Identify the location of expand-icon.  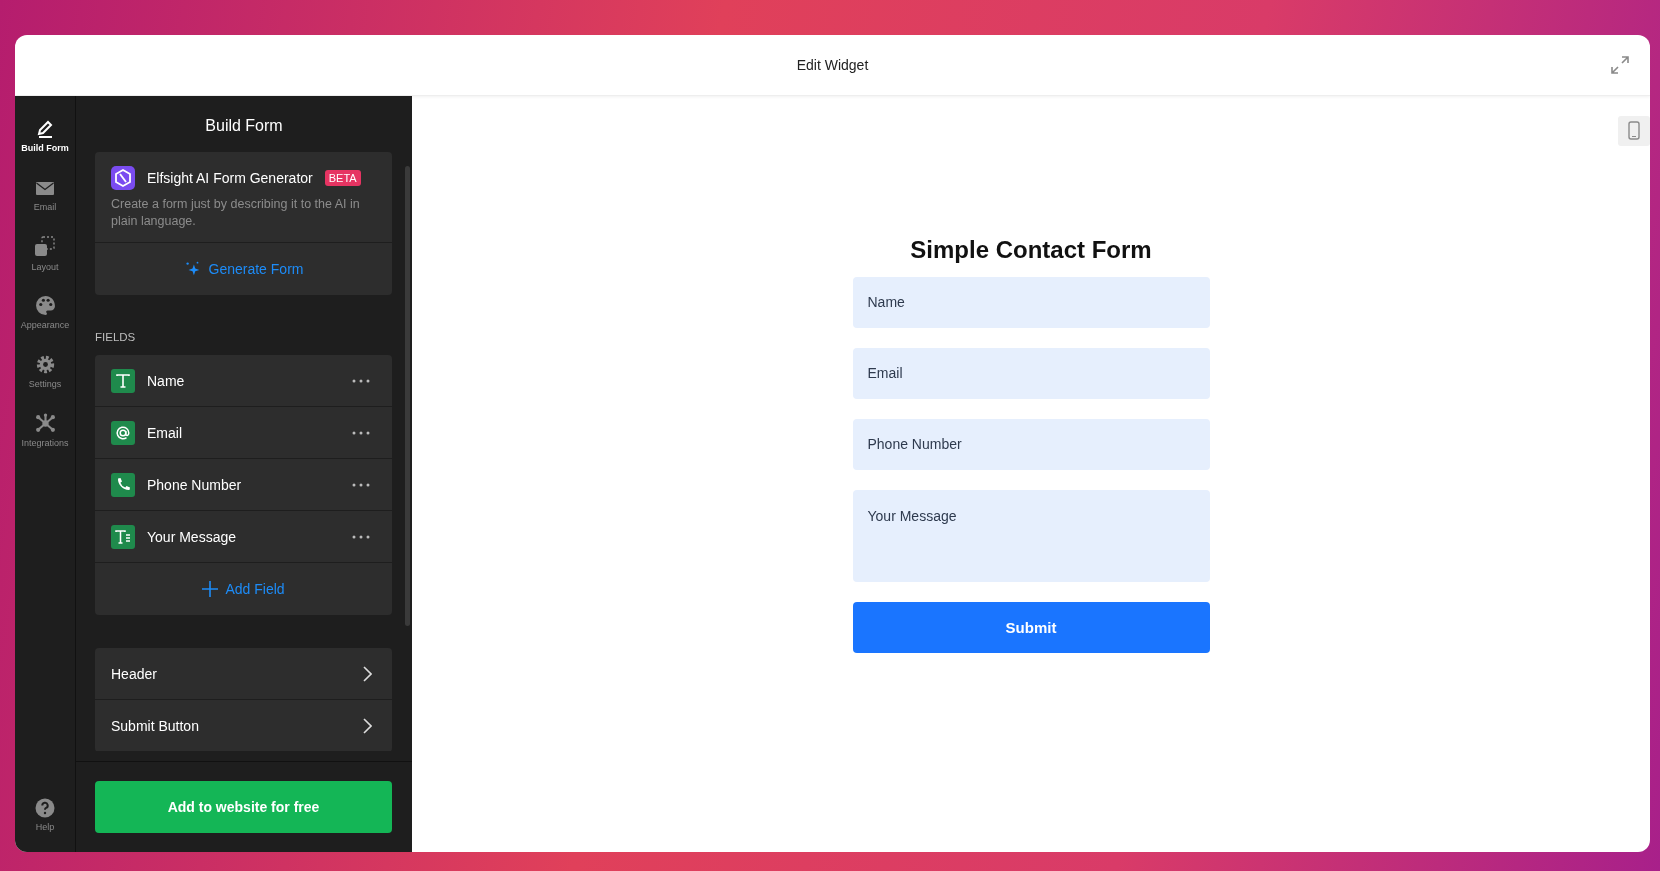
(1620, 65).